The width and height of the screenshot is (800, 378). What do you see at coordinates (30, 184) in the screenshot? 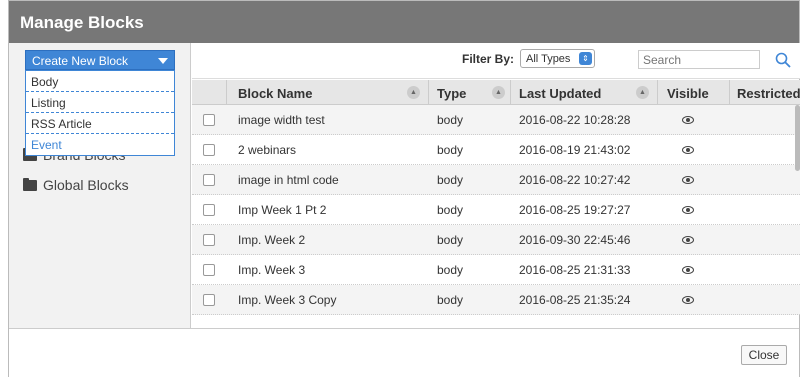
I see `folder-icon` at bounding box center [30, 184].